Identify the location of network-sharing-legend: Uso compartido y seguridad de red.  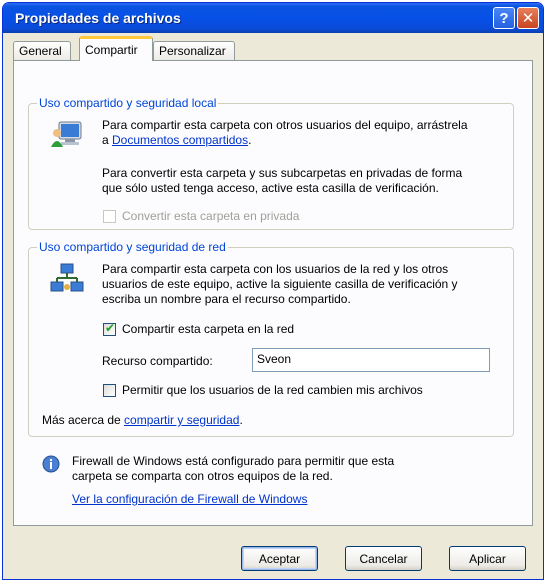
(132, 247).